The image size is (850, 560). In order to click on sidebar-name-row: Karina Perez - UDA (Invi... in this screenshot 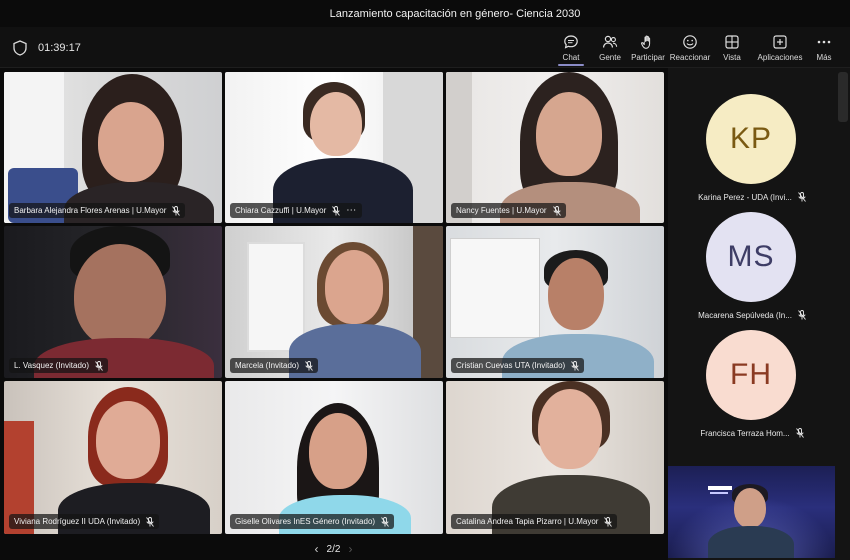, I will do `click(752, 197)`.